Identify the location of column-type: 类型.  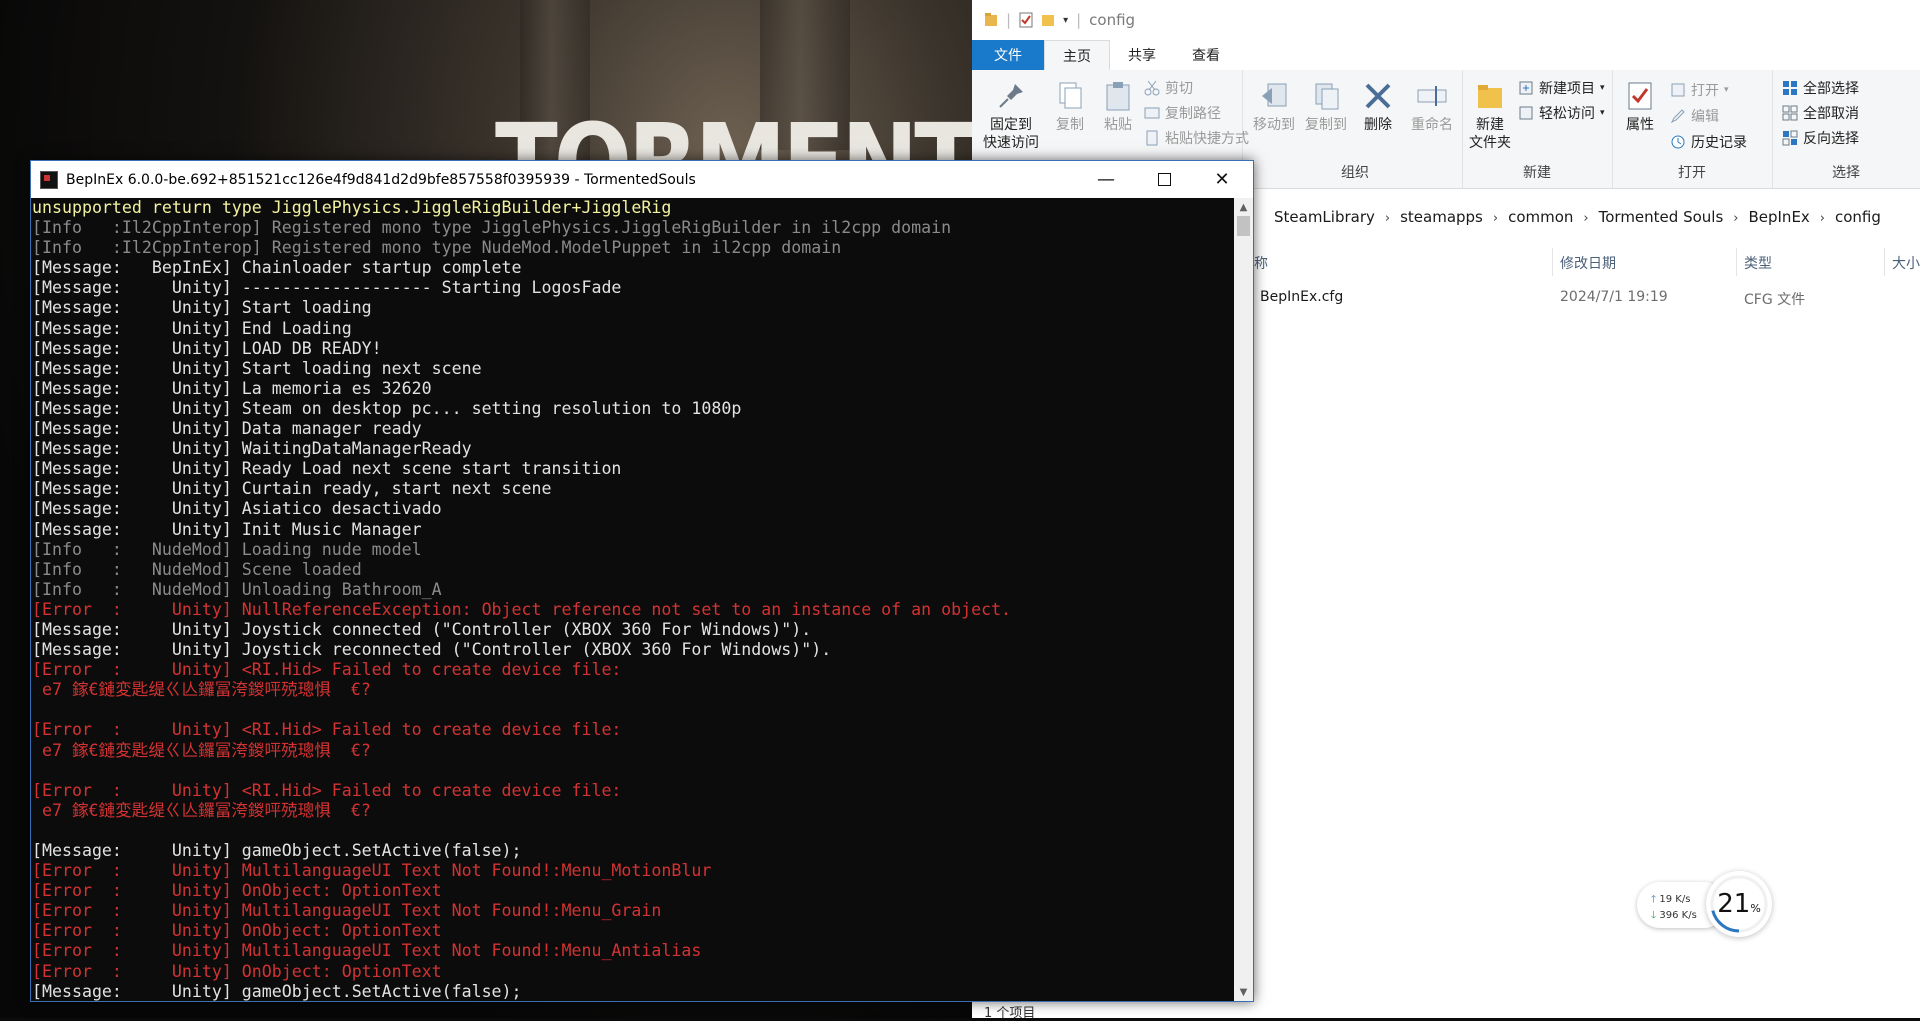
(1758, 263).